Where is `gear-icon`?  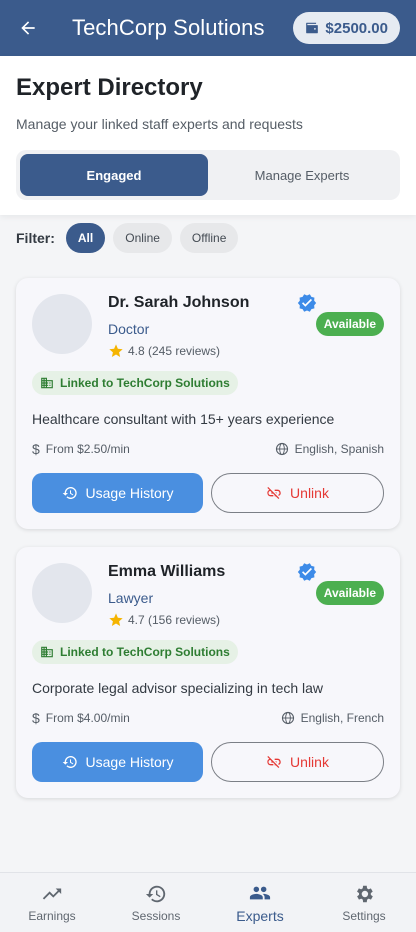
gear-icon is located at coordinates (365, 893).